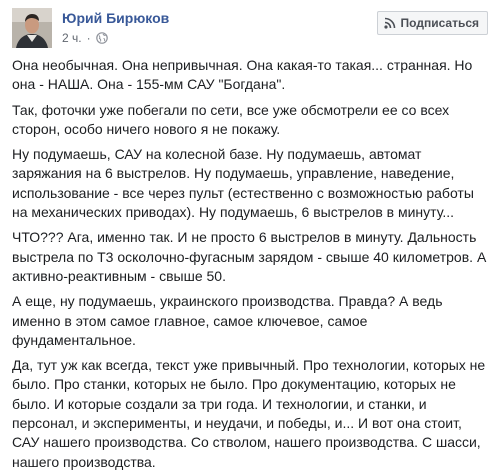 This screenshot has height=471, width=500. I want to click on avatar-photo, so click(32, 28).